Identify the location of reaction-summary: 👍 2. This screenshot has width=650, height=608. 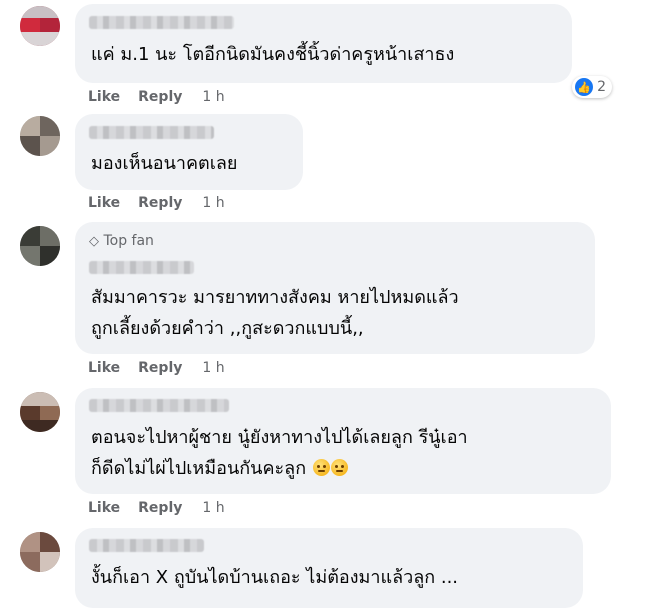
(592, 87).